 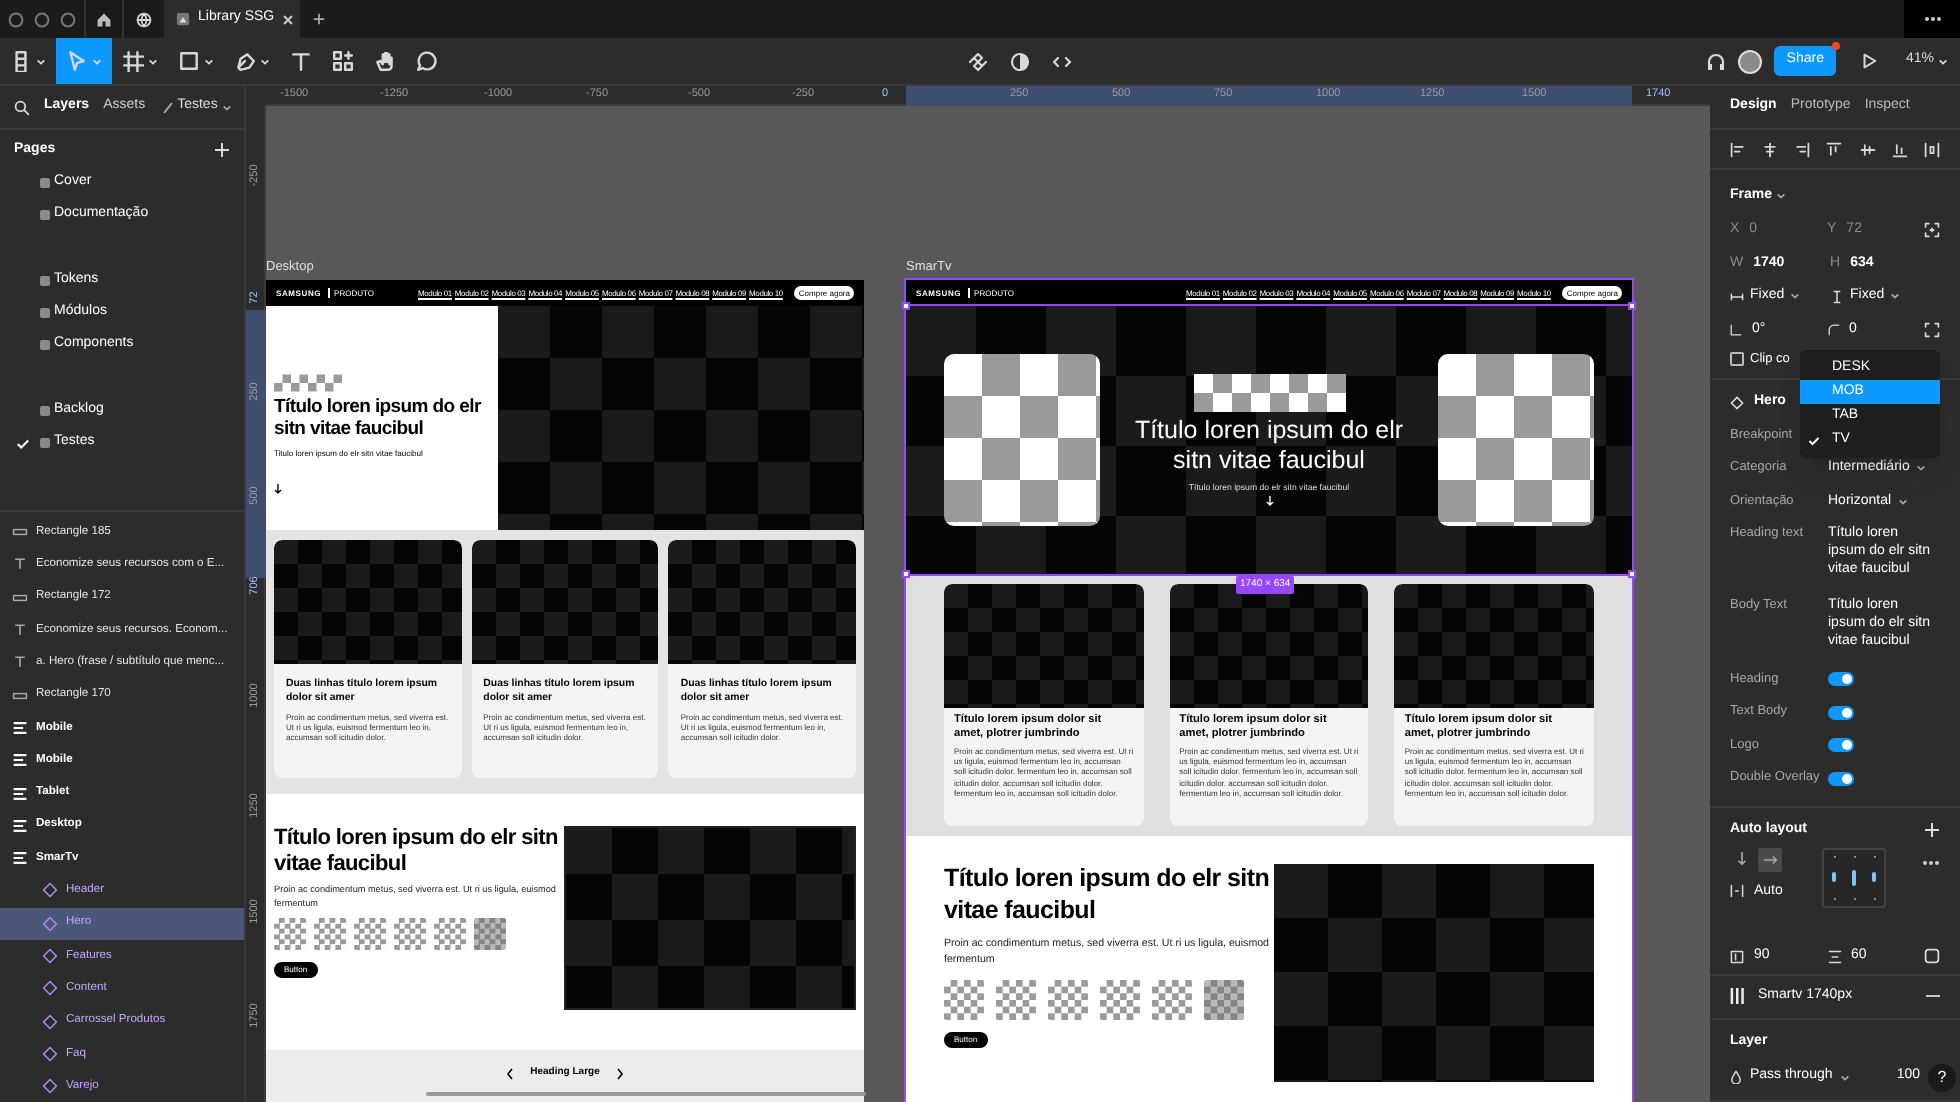 What do you see at coordinates (1802, 149) in the screenshot?
I see `align-right-icon` at bounding box center [1802, 149].